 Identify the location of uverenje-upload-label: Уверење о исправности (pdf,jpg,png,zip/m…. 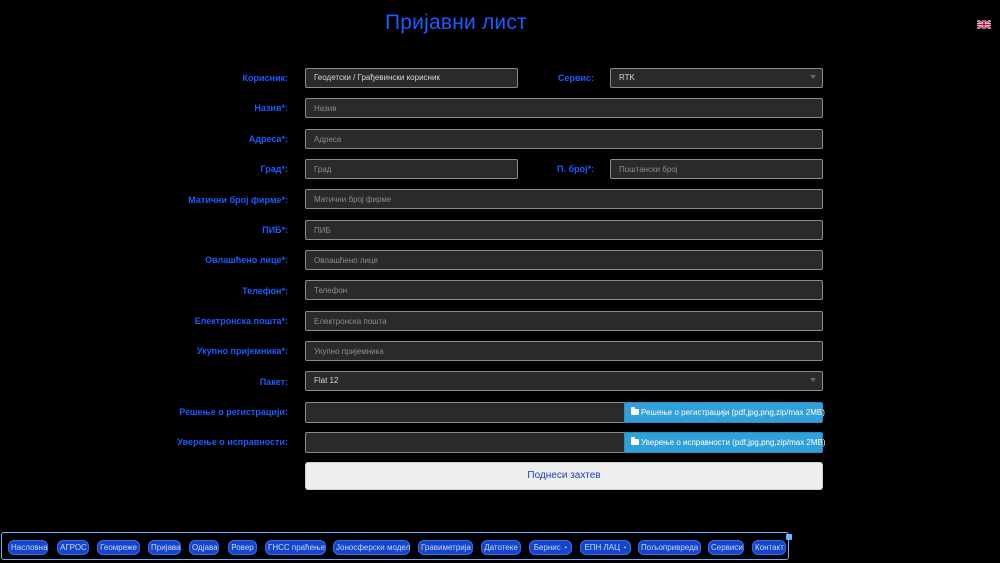
(733, 442).